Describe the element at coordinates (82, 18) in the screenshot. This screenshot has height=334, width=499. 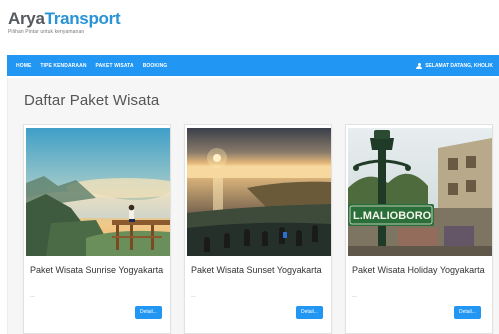
I see `brand-name-part2: Transport` at that location.